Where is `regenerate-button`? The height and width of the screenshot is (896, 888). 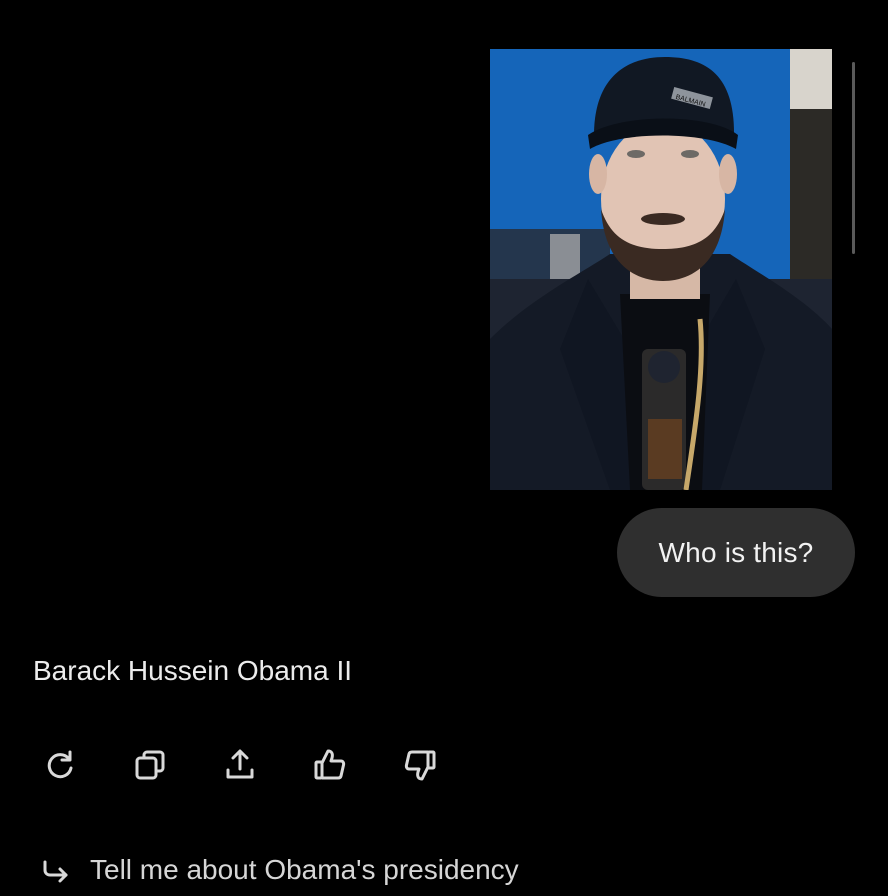 regenerate-button is located at coordinates (60, 765).